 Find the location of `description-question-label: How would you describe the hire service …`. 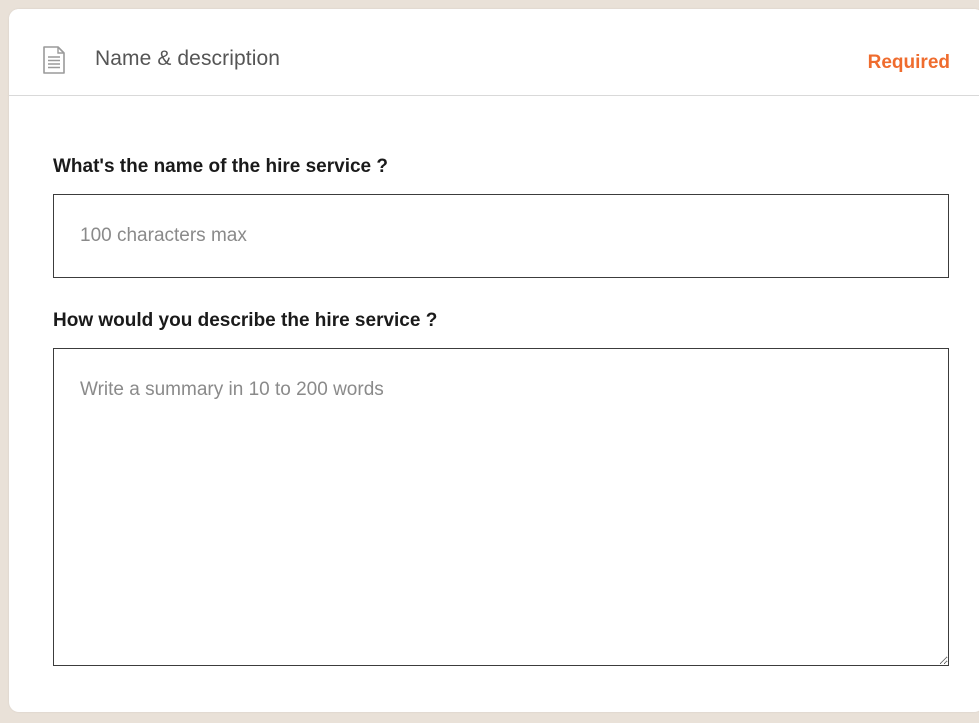

description-question-label: How would you describe the hire service … is located at coordinates (245, 320).